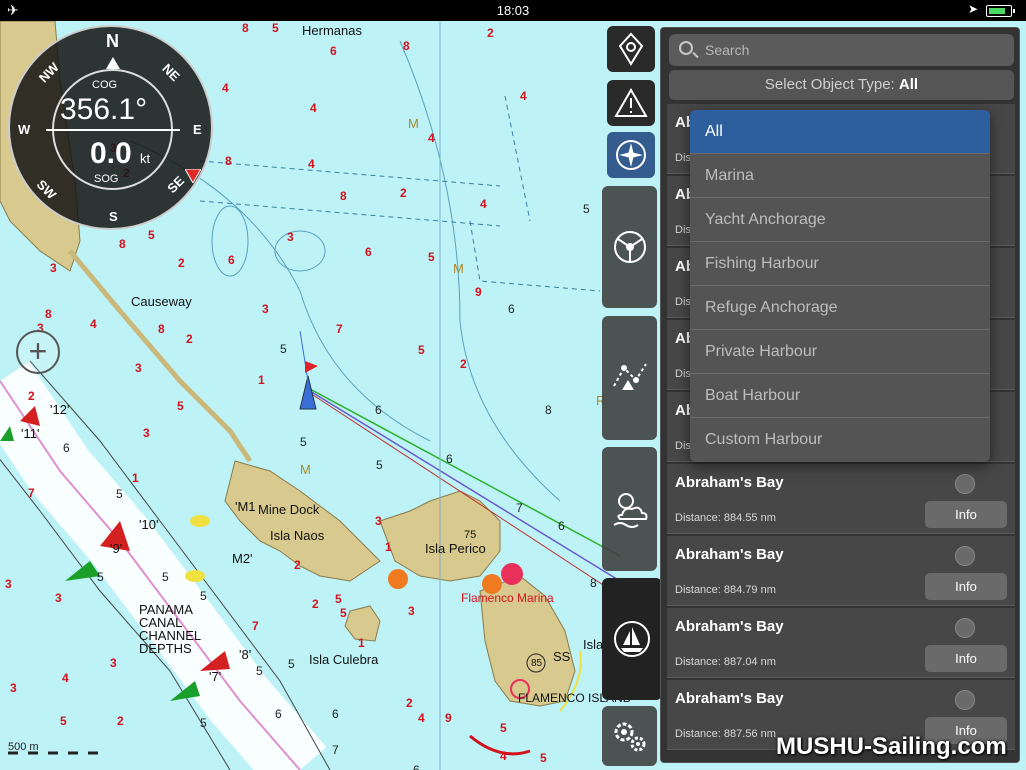 This screenshot has width=1026, height=770. Describe the element at coordinates (176, 184) in the screenshot. I see `compass-se: SE` at that location.